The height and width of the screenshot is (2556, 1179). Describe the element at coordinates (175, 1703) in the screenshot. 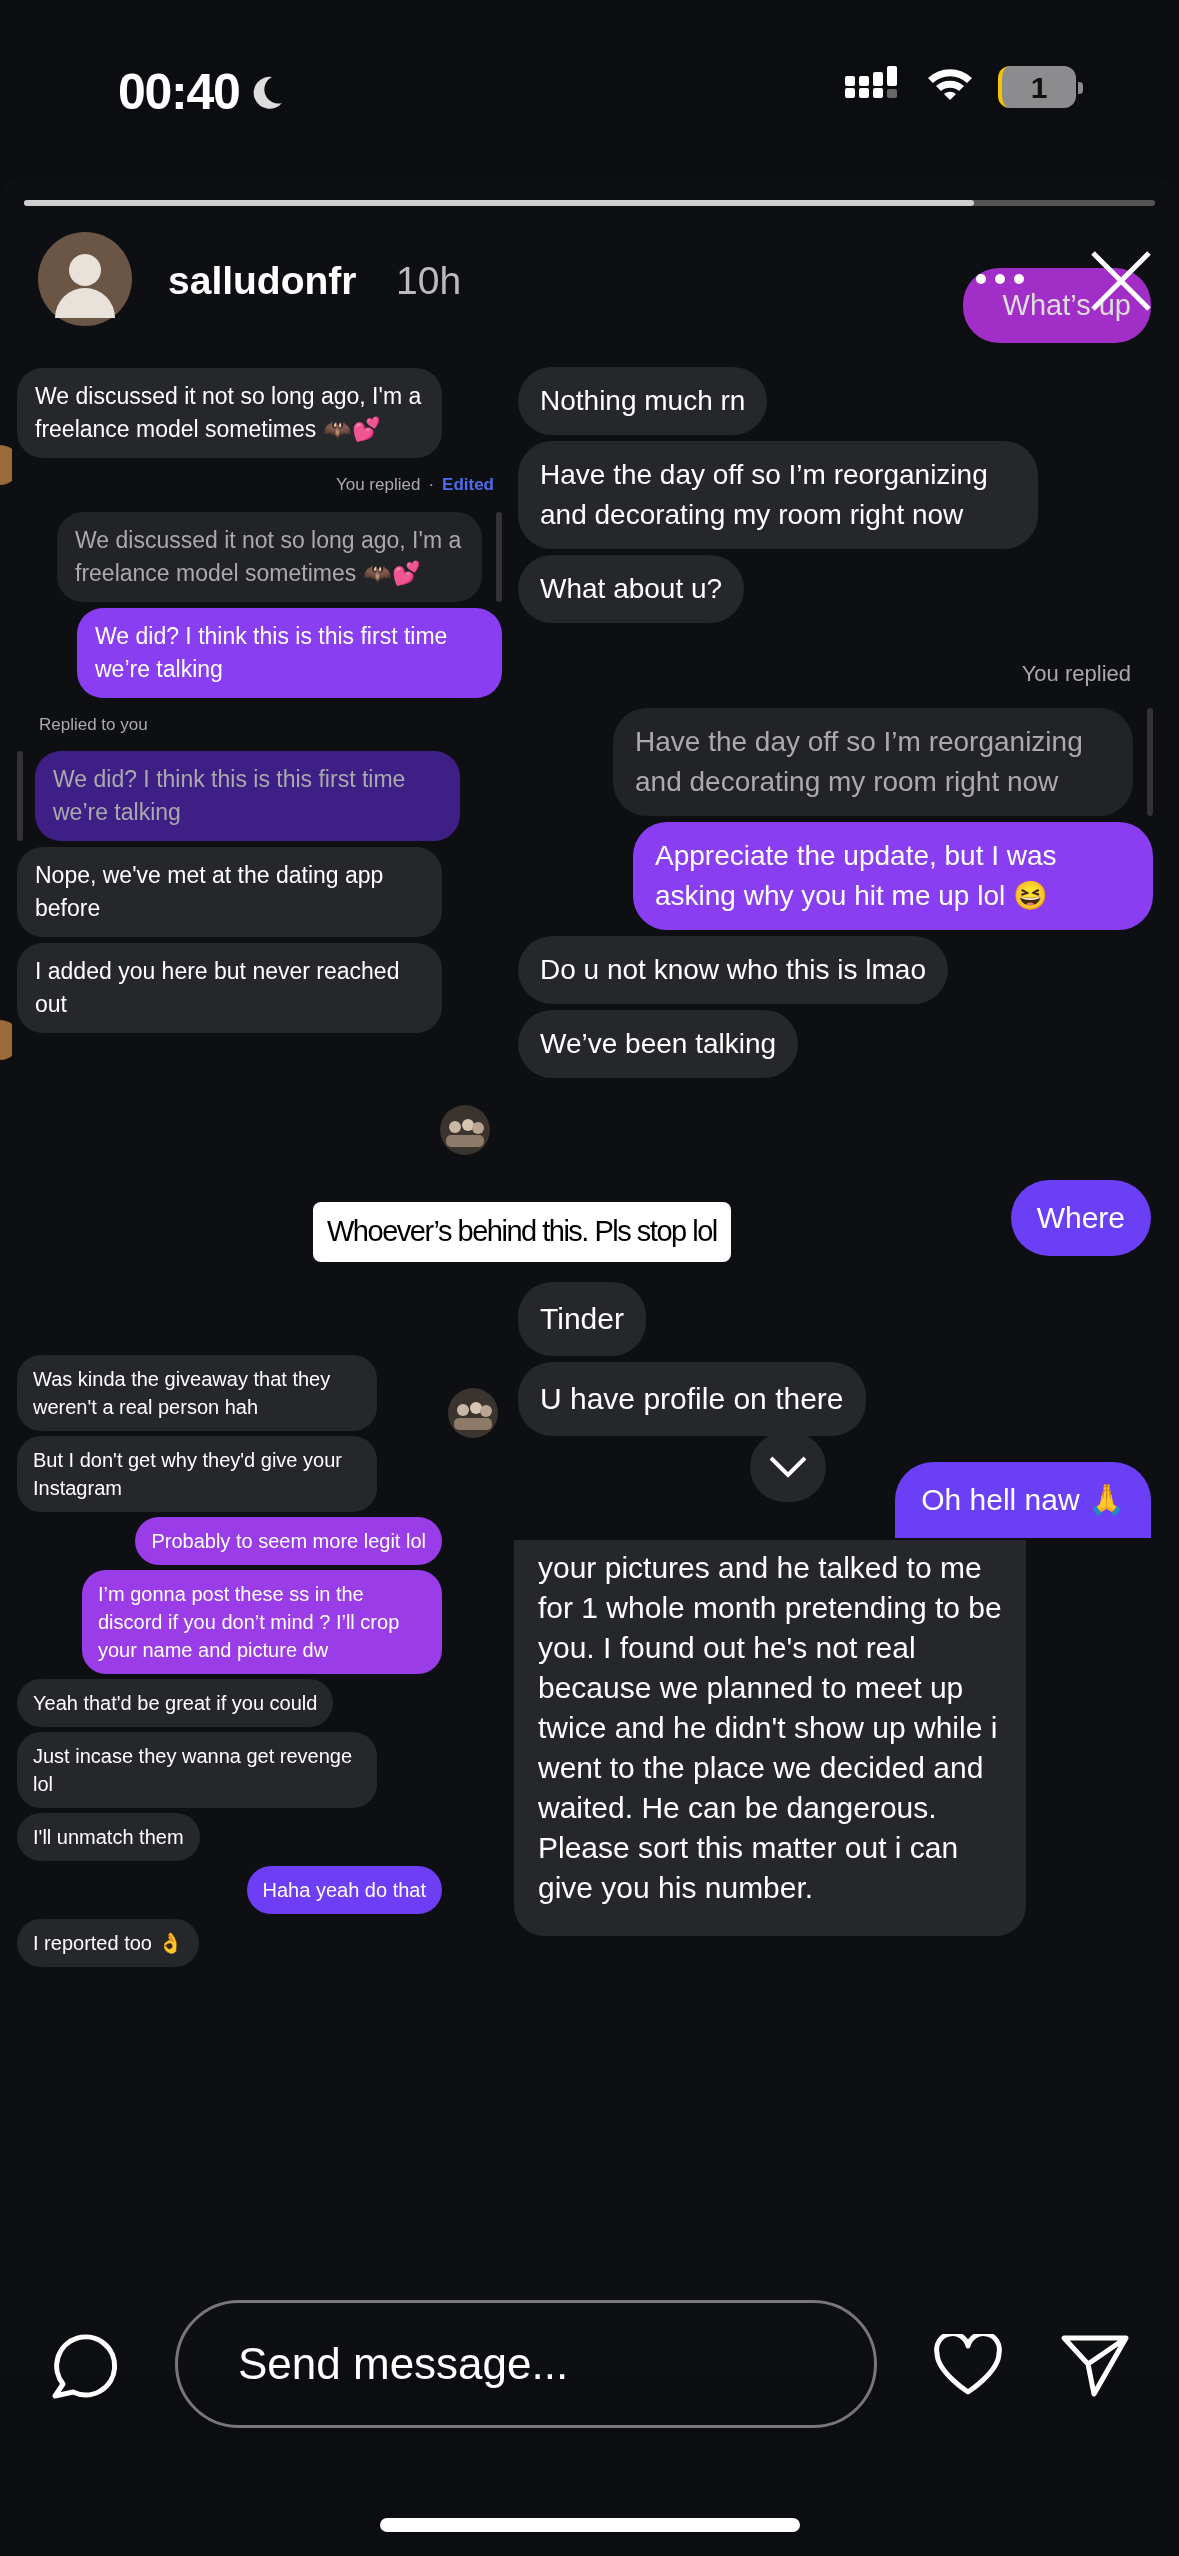

I see `message-bubble: Yeah that'd be great if you could` at that location.